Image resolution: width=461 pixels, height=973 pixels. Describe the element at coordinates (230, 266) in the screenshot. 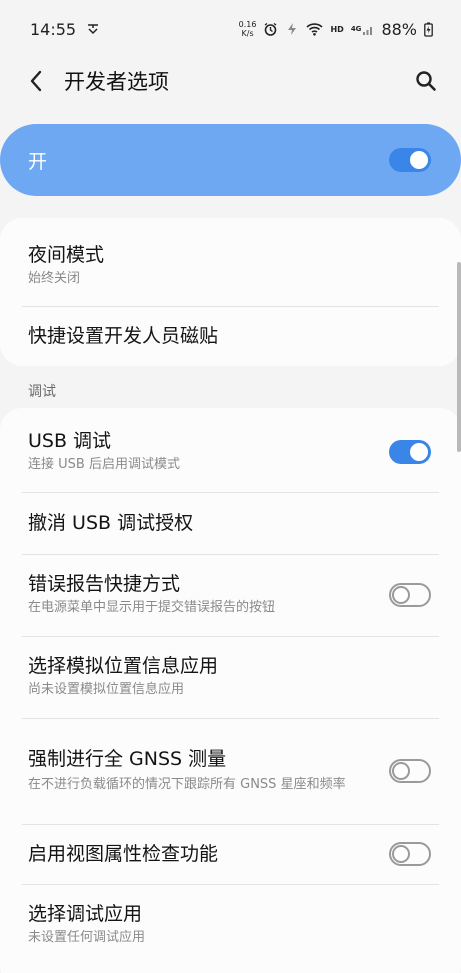

I see `night-mode-item: 夜间模式 始终关闭` at that location.